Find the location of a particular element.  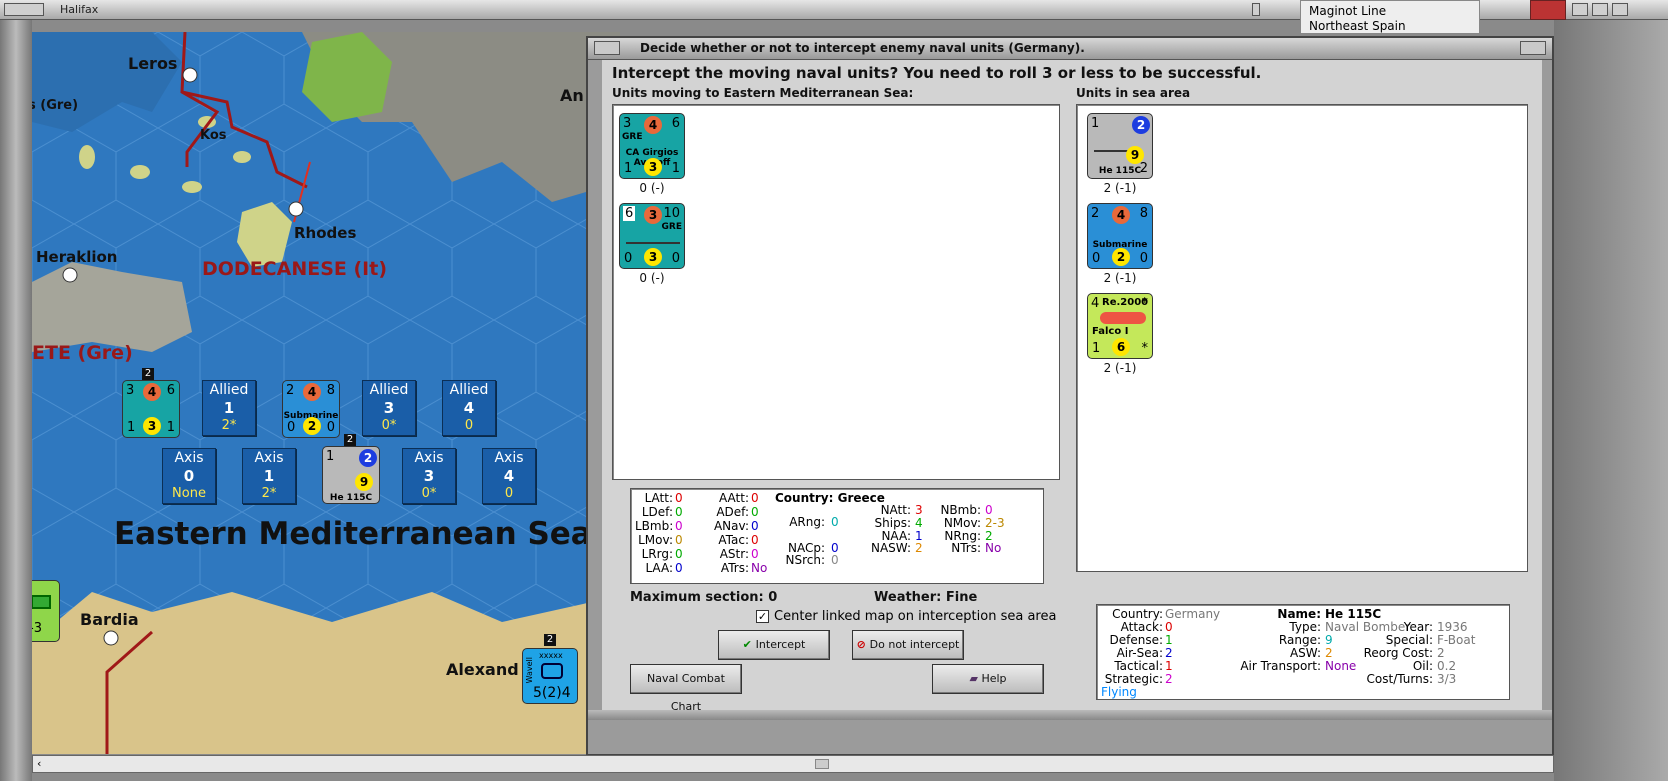

unit-caption: 2 (-1) is located at coordinates (1120, 368).